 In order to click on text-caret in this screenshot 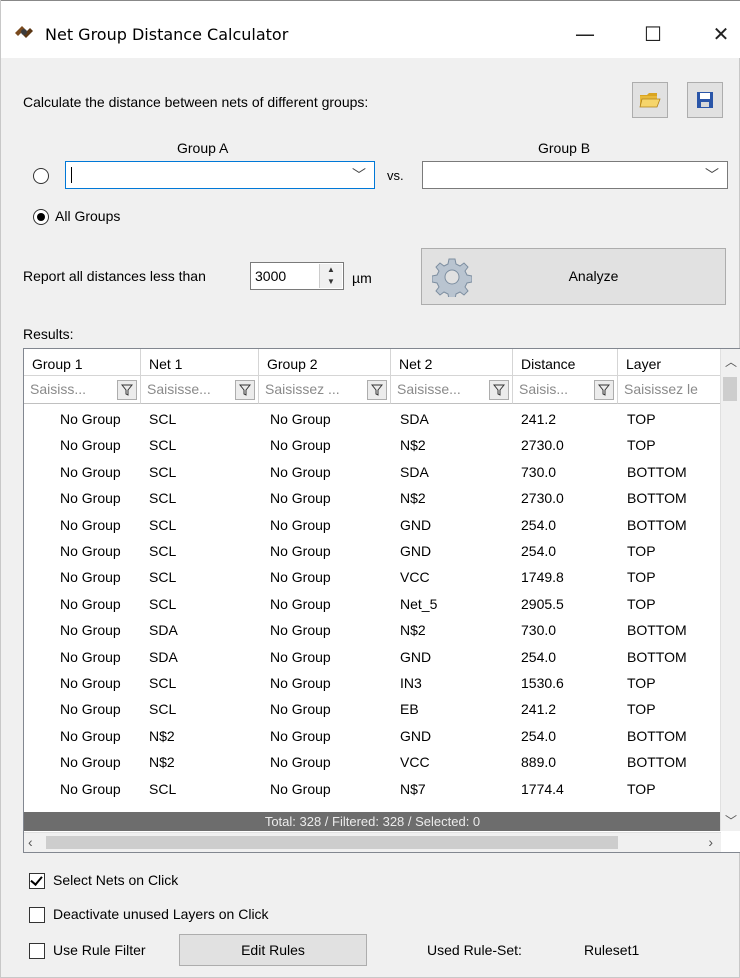, I will do `click(71, 175)`.